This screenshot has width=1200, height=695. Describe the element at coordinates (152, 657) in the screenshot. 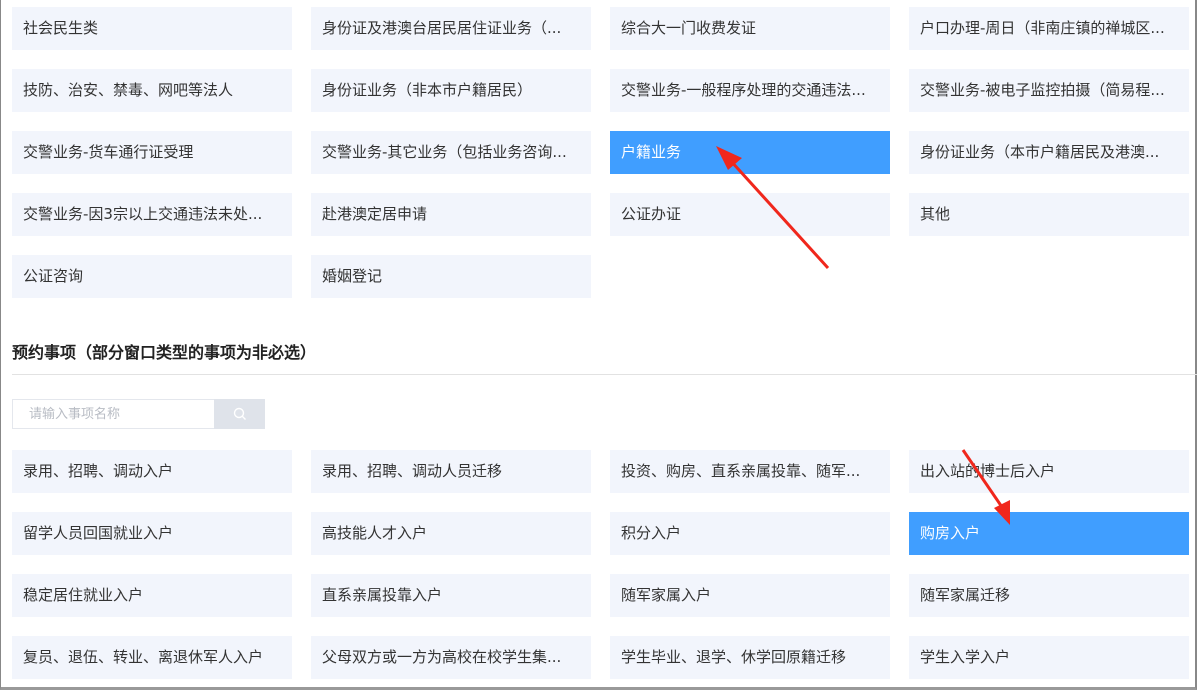

I see `matter-option: 复员、退伍、转业、离退休军人入户` at that location.